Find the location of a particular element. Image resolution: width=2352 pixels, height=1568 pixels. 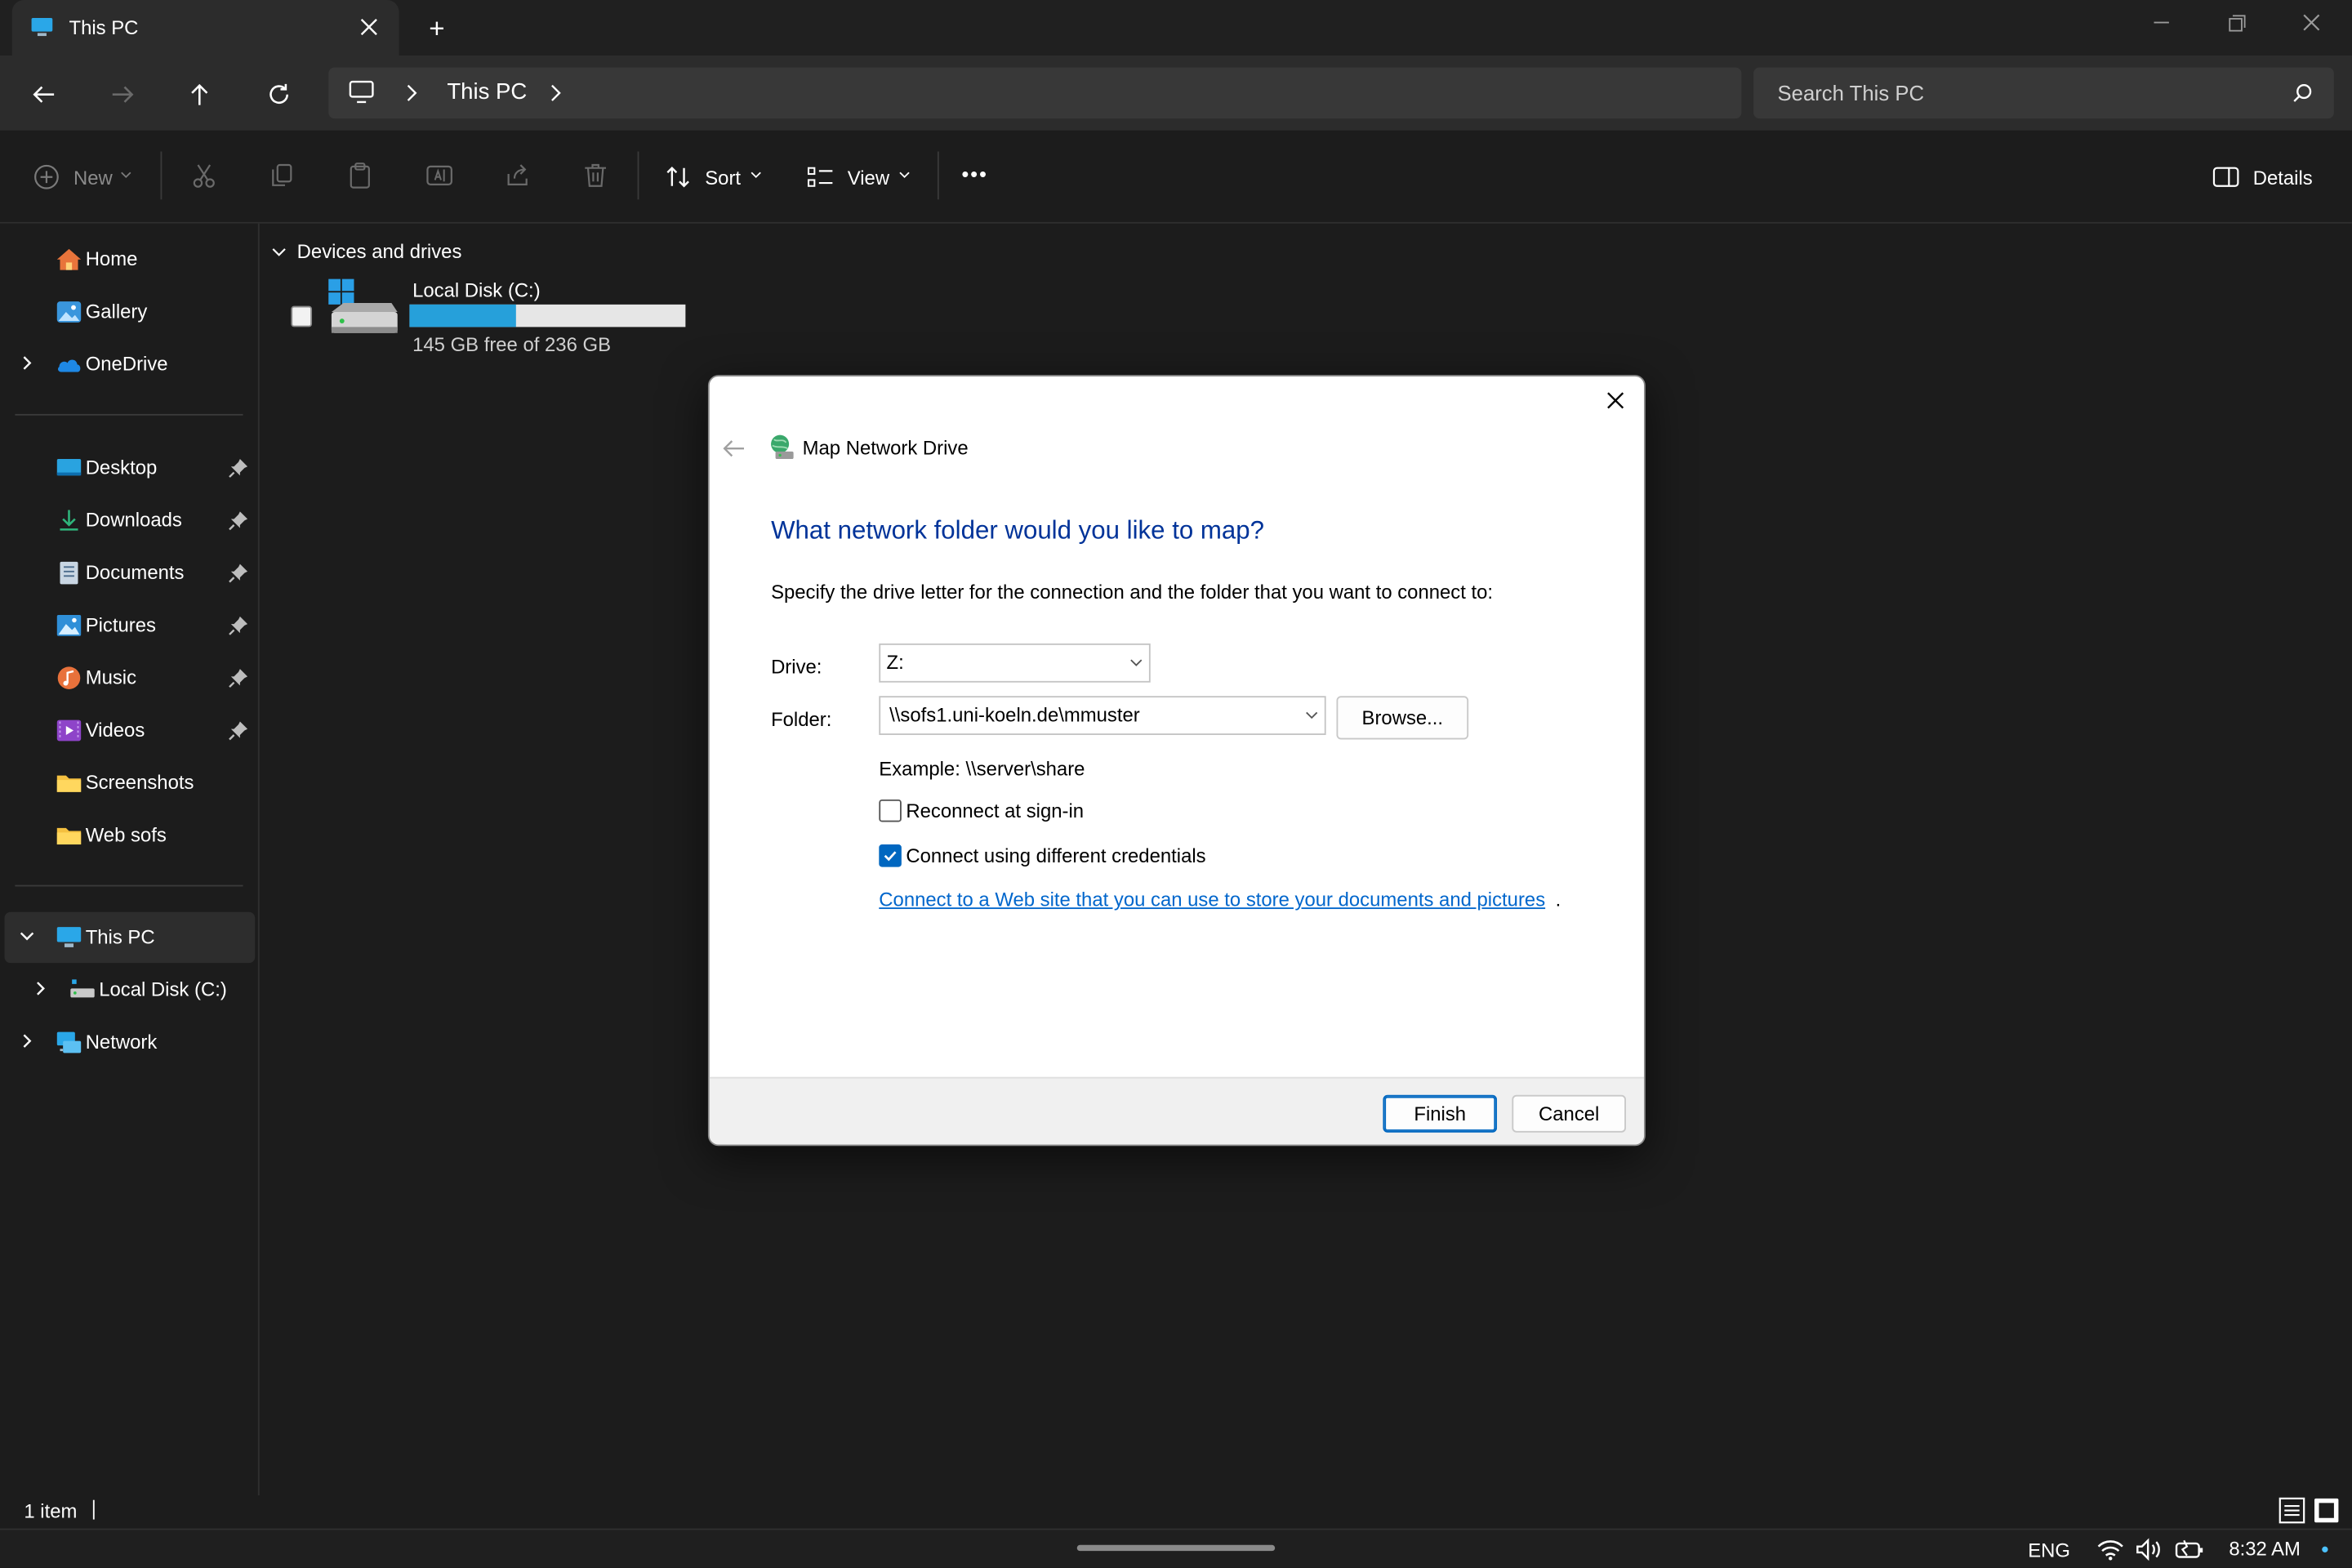

sidebar-item-label: OneDrive is located at coordinates (126, 364).